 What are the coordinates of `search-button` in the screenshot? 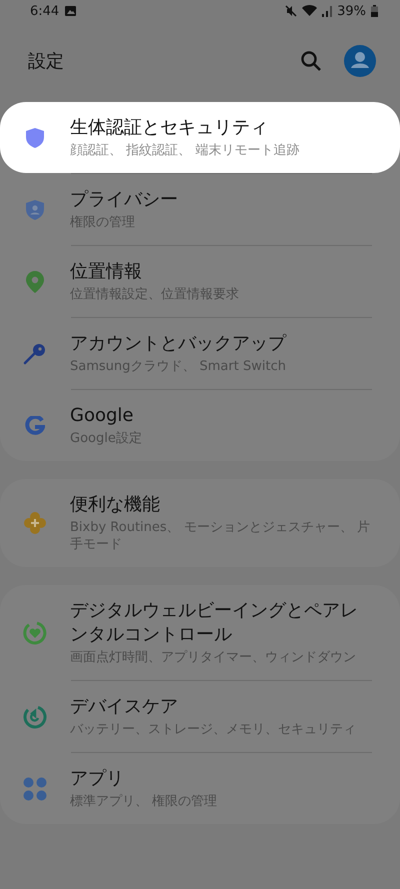 It's located at (311, 61).